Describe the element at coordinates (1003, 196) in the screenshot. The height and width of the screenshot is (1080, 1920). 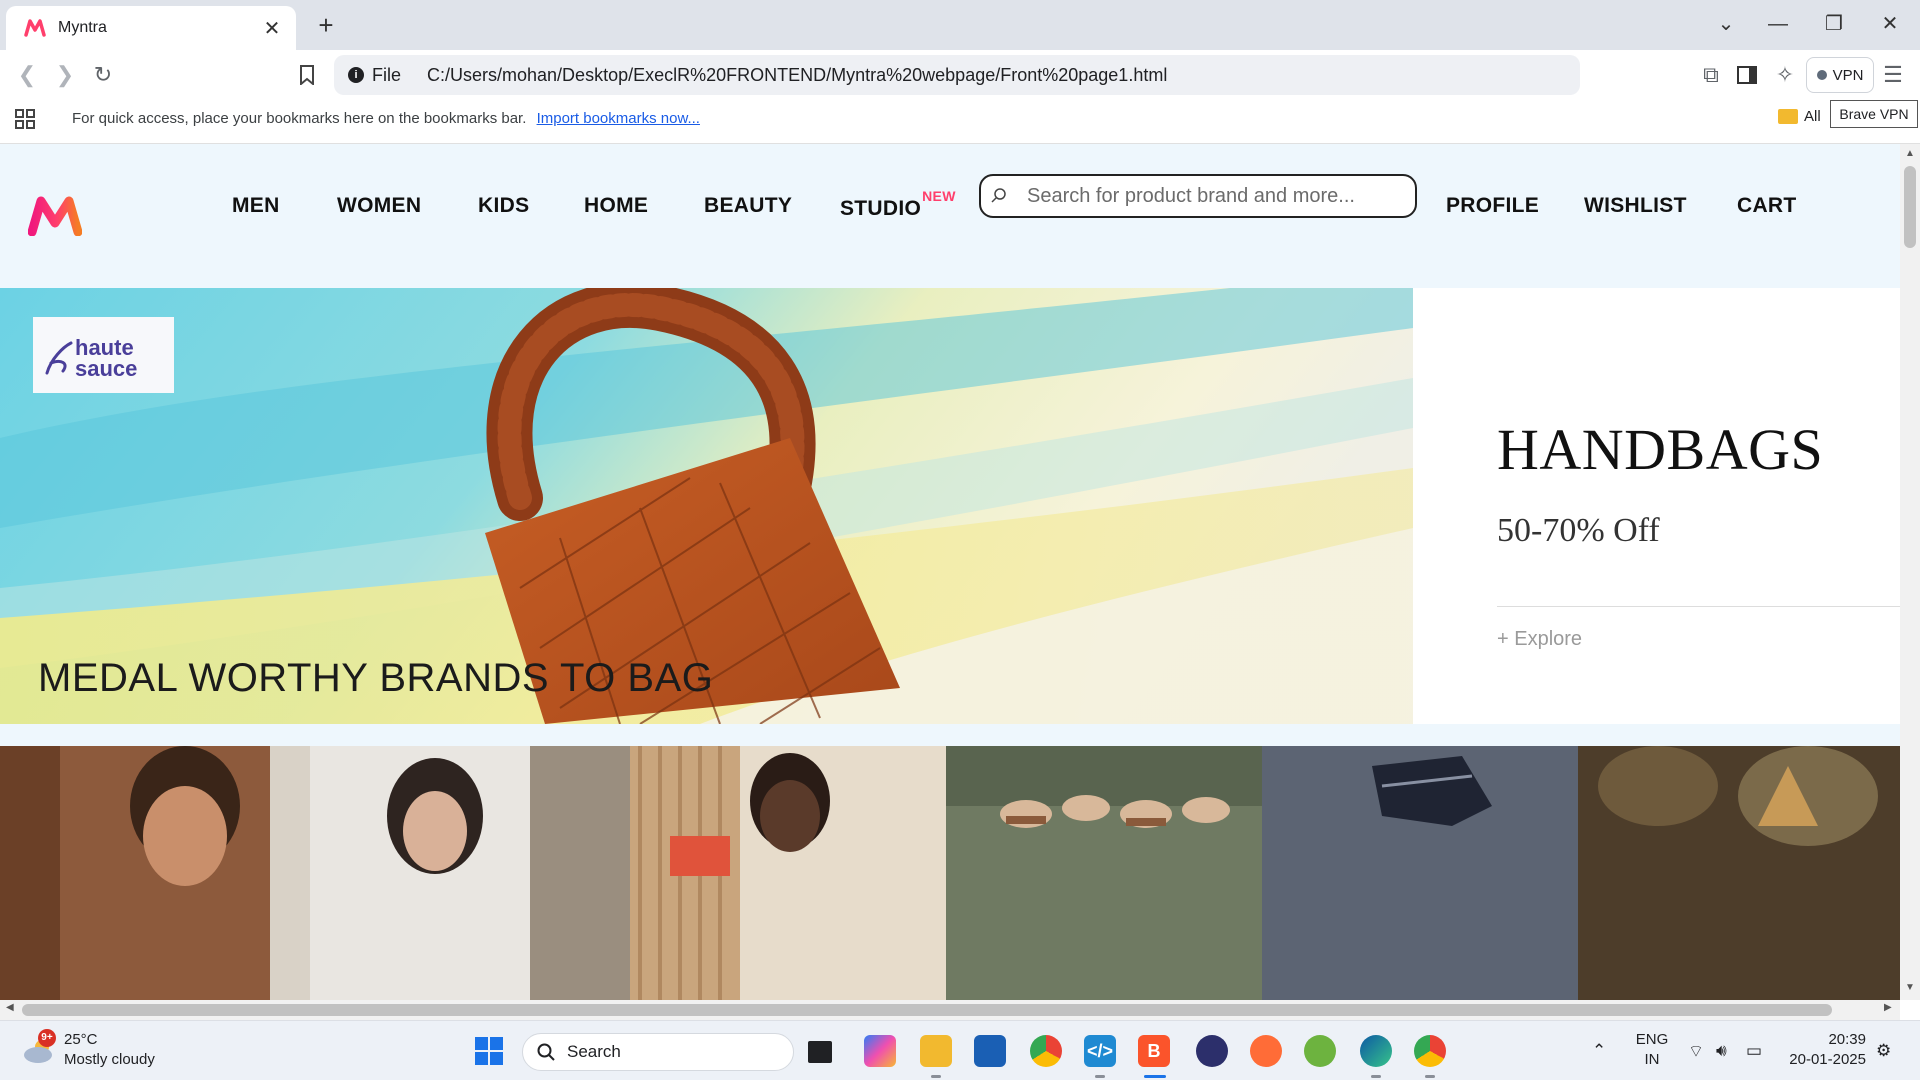
I see `search-icon` at that location.